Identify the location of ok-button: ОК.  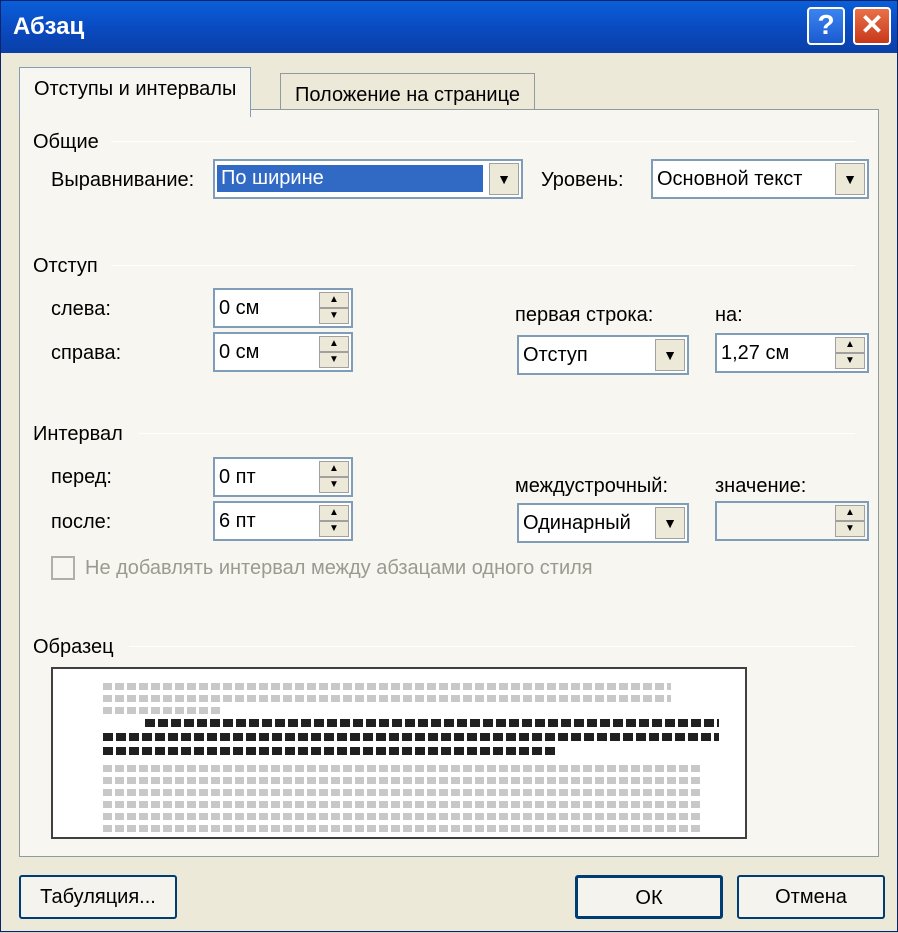
(649, 897).